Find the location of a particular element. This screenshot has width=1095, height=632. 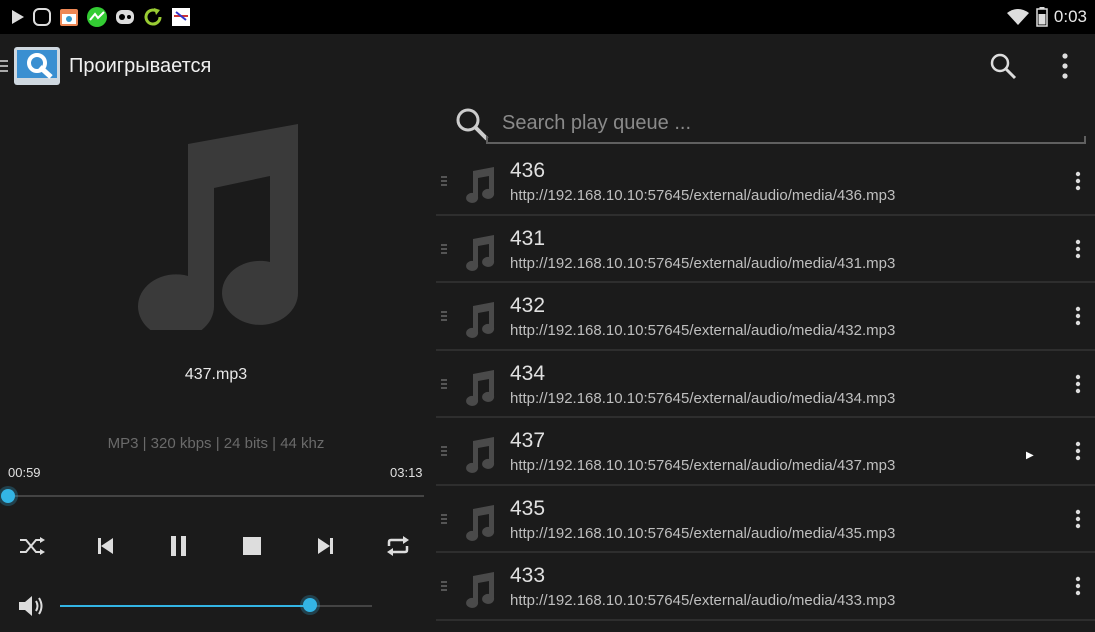

overflow-menu-button is located at coordinates (1065, 66).